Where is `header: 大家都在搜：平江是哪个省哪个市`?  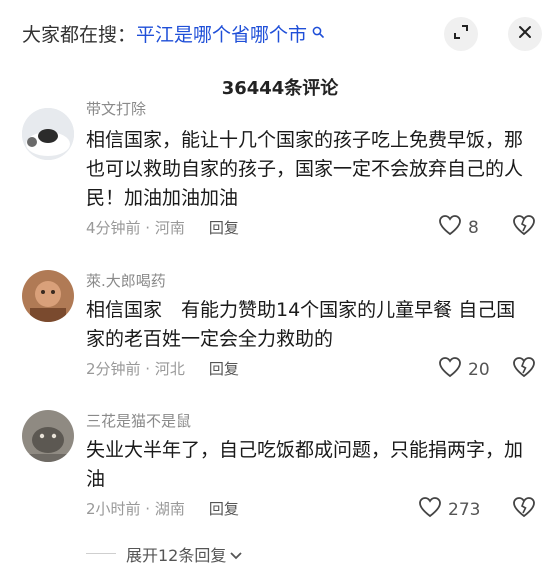
header: 大家都在搜：平江是哪个省哪个市 is located at coordinates (280, 35).